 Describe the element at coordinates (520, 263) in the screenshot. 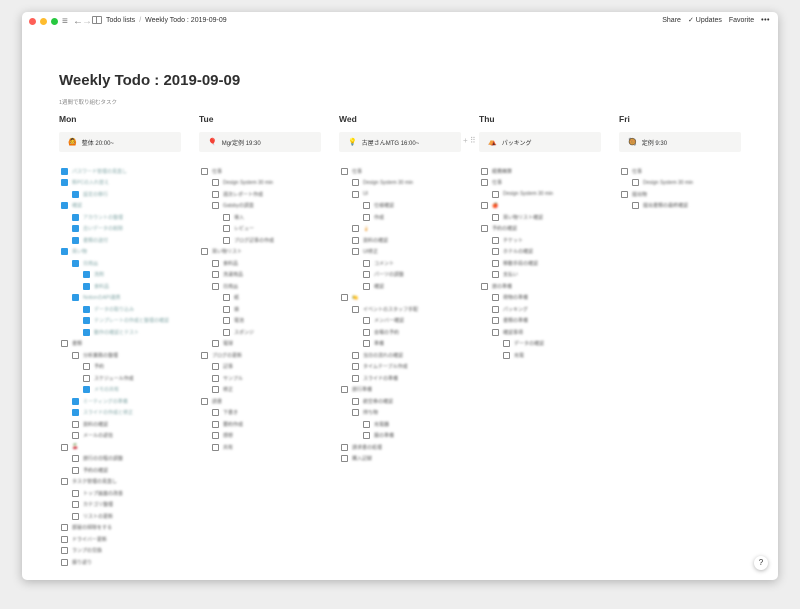

I see `todo-text: 移動手段の確認` at that location.